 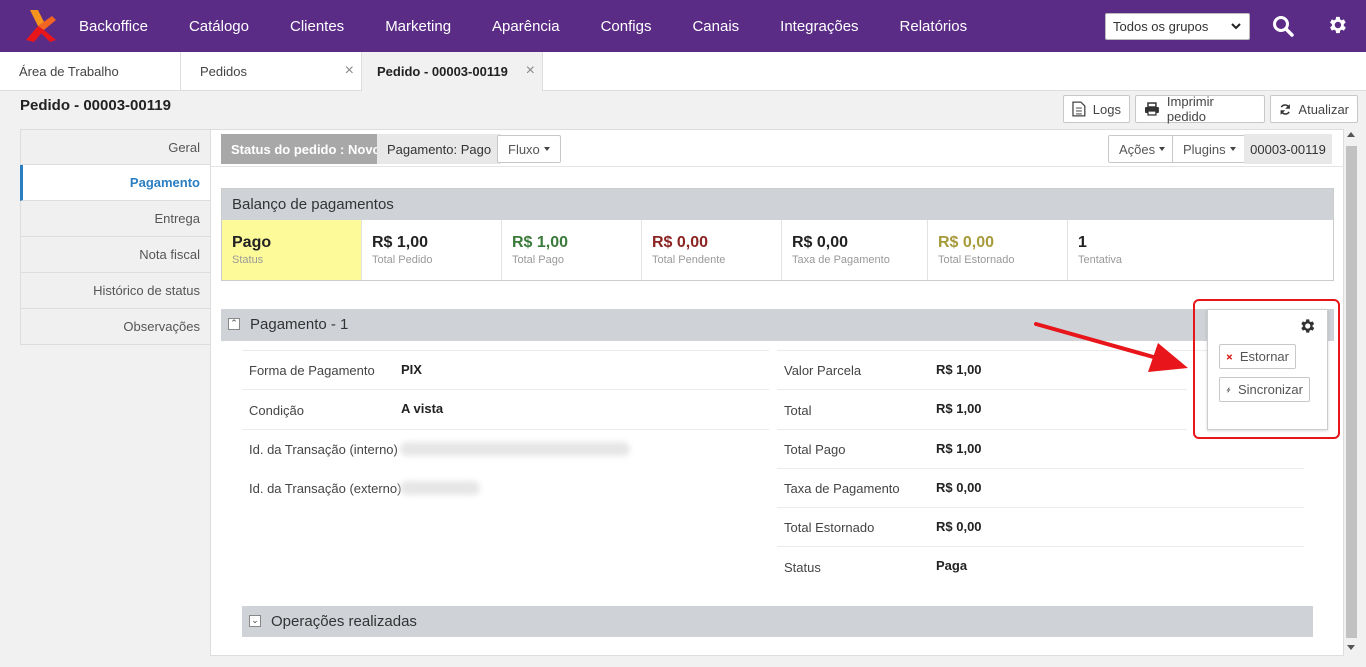 I want to click on balance-cell-total-pago: R$ 1,00 Total Pago, so click(x=572, y=250).